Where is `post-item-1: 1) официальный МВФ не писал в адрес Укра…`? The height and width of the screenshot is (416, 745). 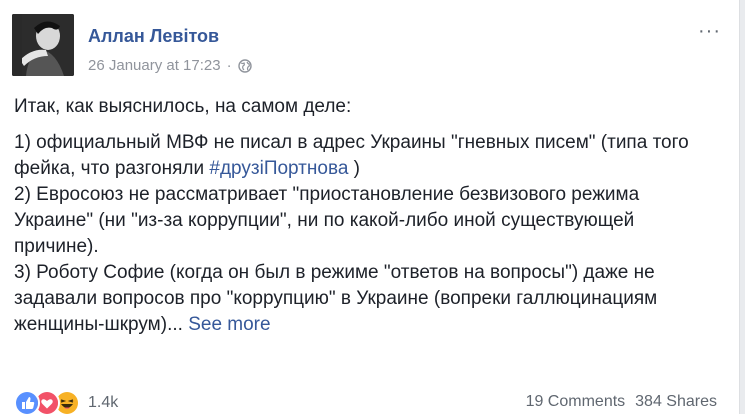 post-item-1: 1) официальный МВФ не писал в адрес Укра… is located at coordinates (364, 156).